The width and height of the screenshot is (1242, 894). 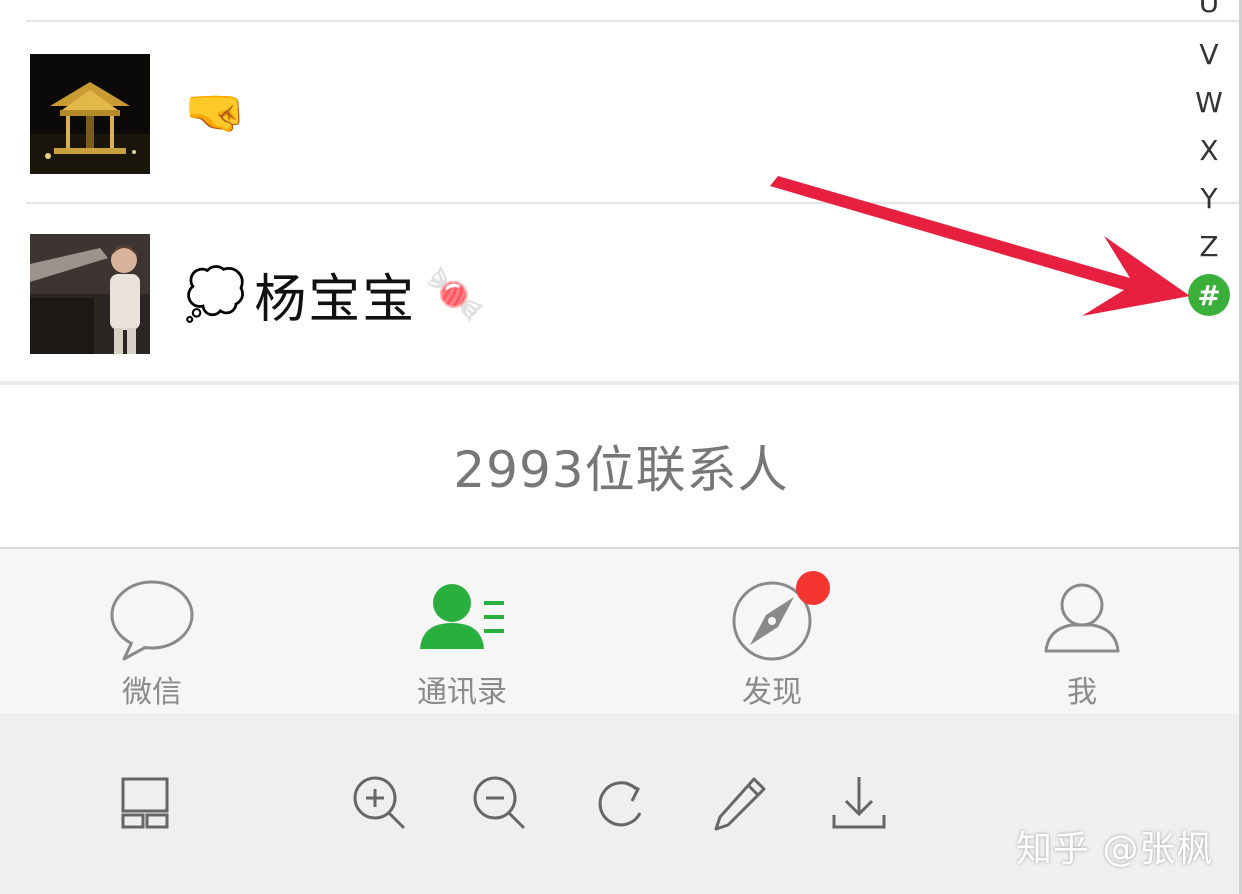 What do you see at coordinates (152, 692) in the screenshot?
I see `tab-label: 微信` at bounding box center [152, 692].